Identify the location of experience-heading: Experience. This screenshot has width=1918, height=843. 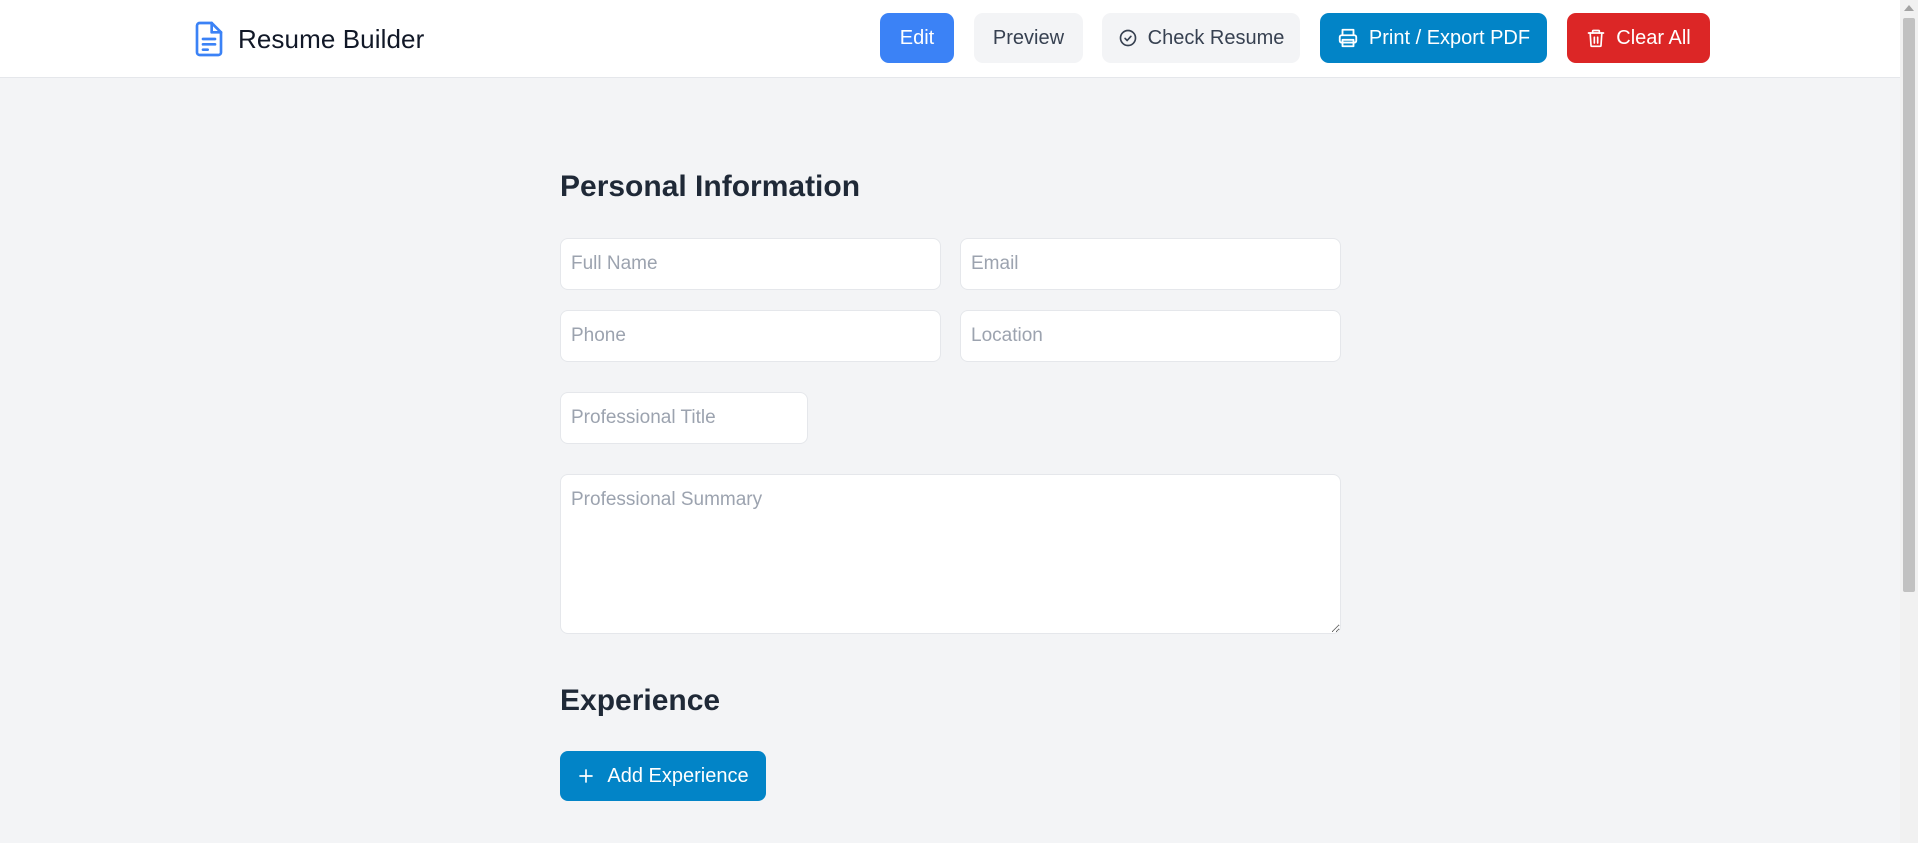
(640, 700).